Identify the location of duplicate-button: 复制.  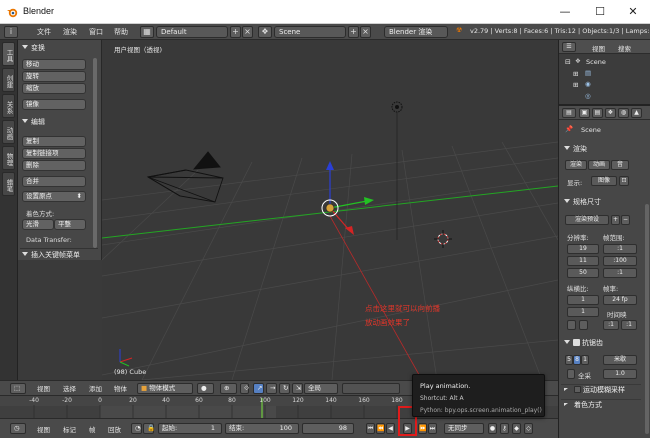
(54, 141).